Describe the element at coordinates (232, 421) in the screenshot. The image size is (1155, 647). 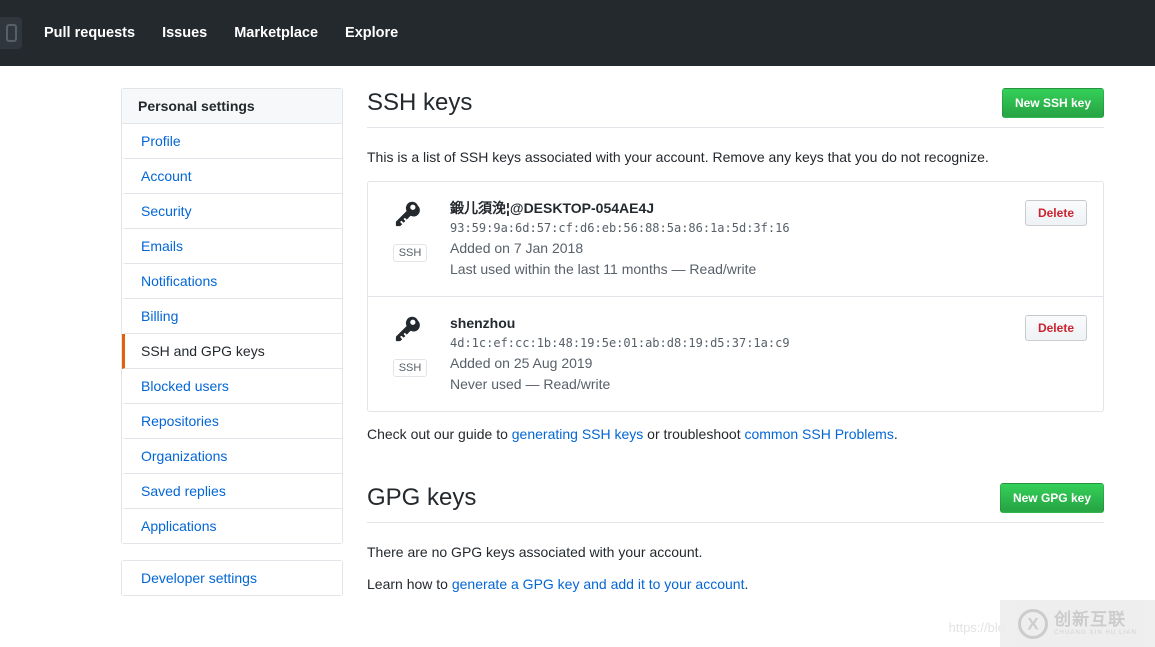
I see `sidebar-item-repositories: Repositories` at that location.